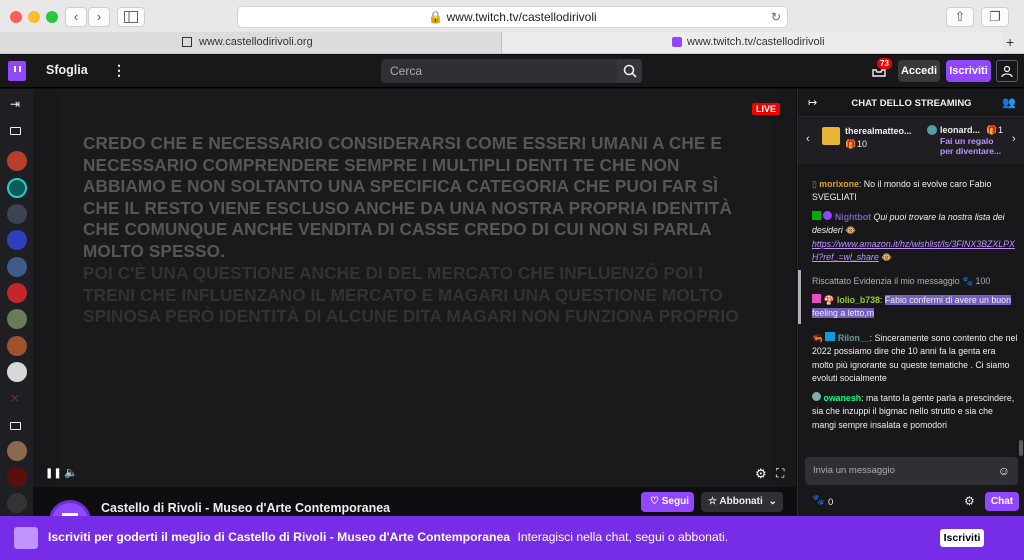  I want to click on reload-icon: ↻, so click(776, 17).